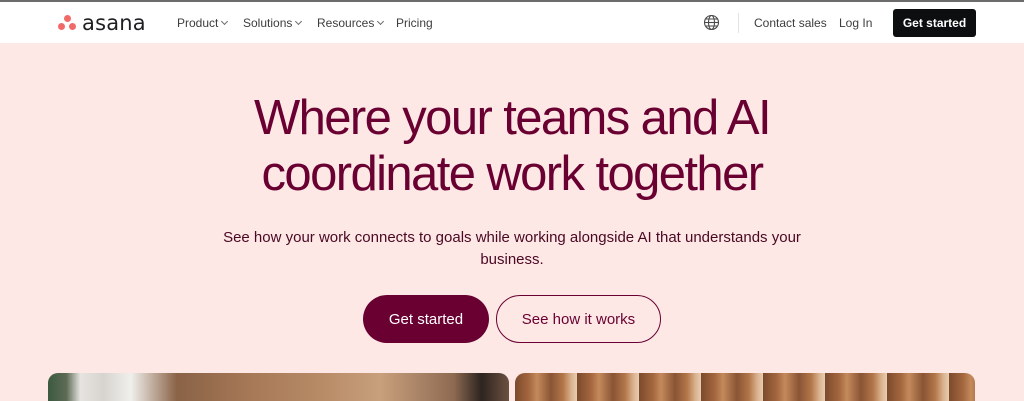 This screenshot has height=401, width=1024. I want to click on hero-get-started-button: Get started, so click(426, 319).